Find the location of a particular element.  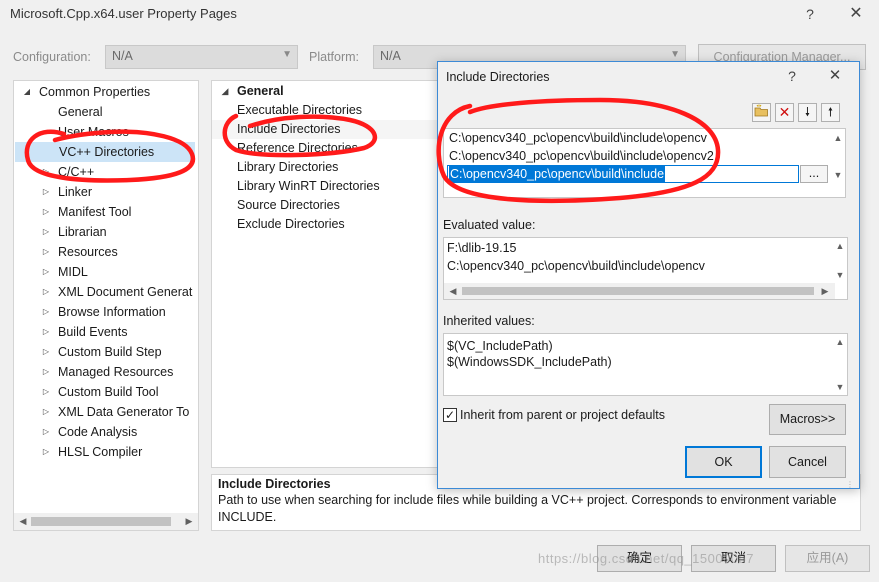

move-up-icon: 🠕 is located at coordinates (830, 112).